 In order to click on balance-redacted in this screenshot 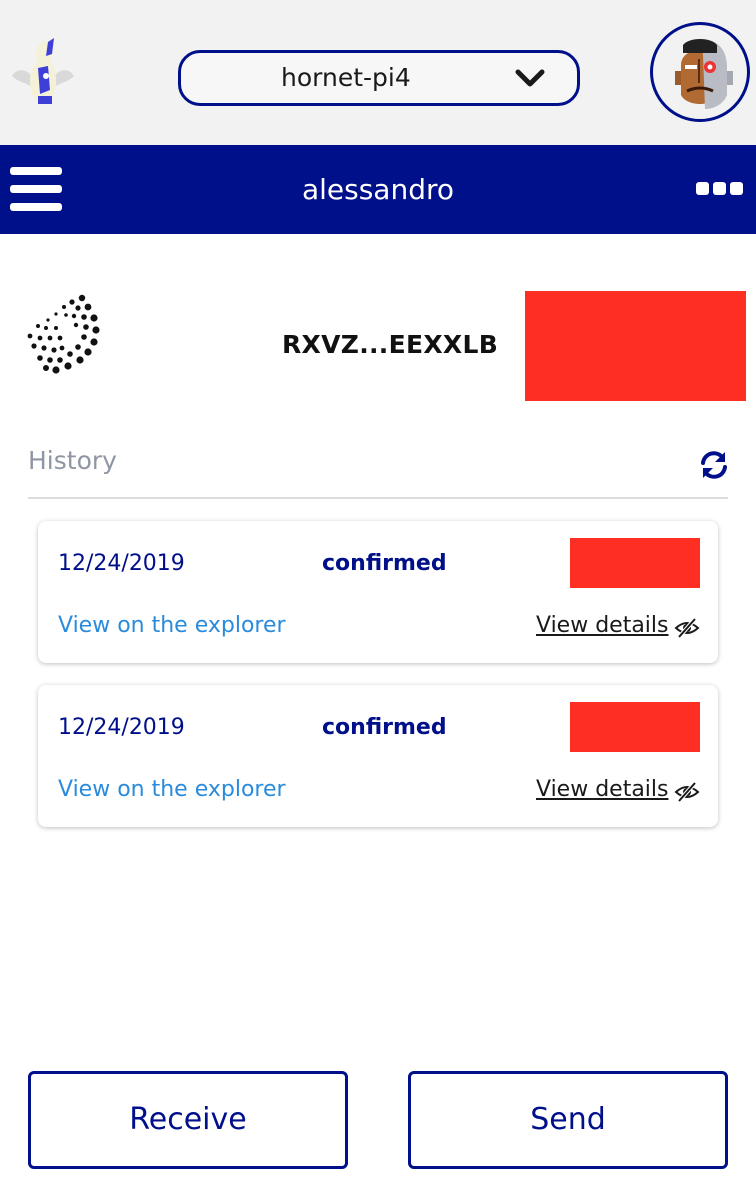, I will do `click(635, 346)`.